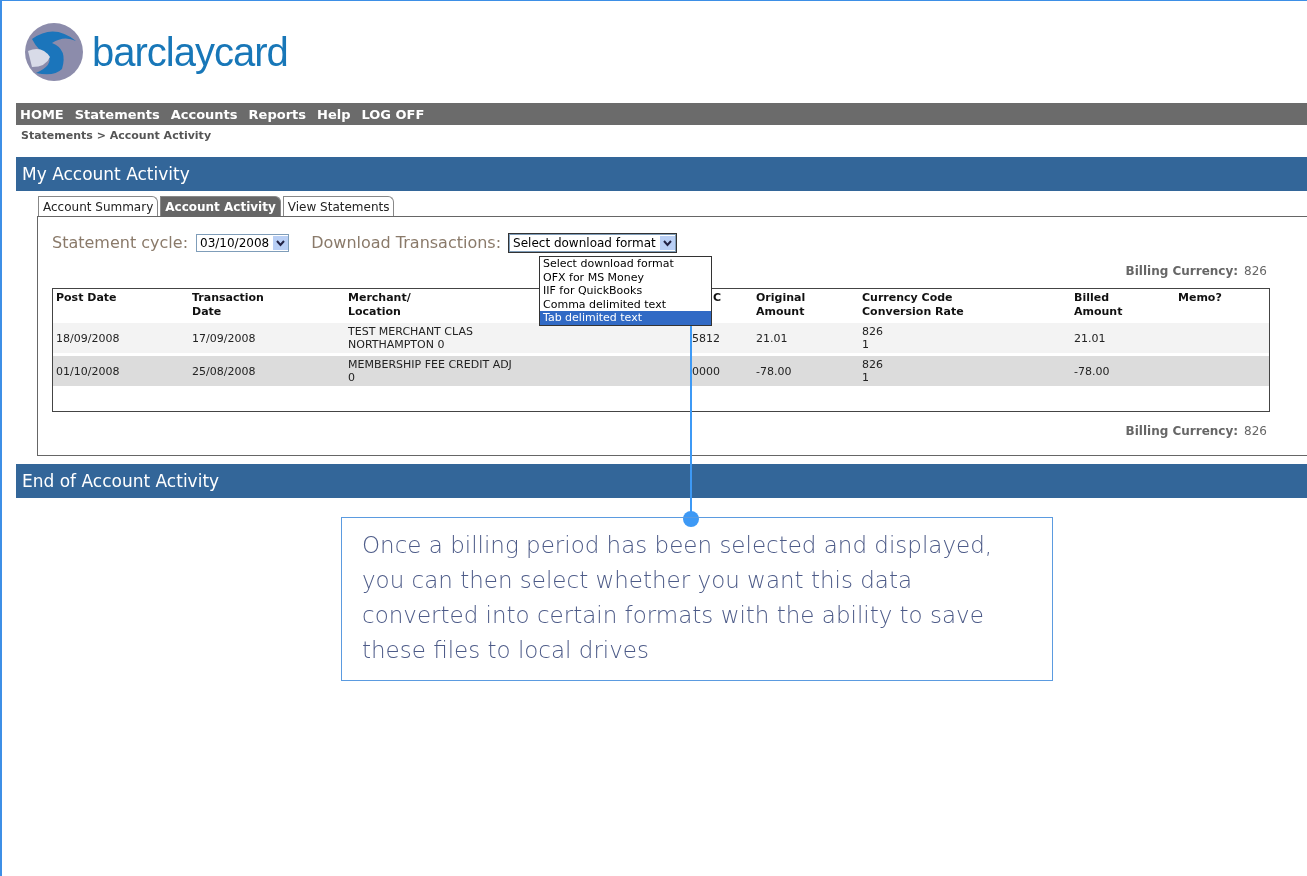  Describe the element at coordinates (224, 371) in the screenshot. I see `table-cell: 25/08/2008` at that location.